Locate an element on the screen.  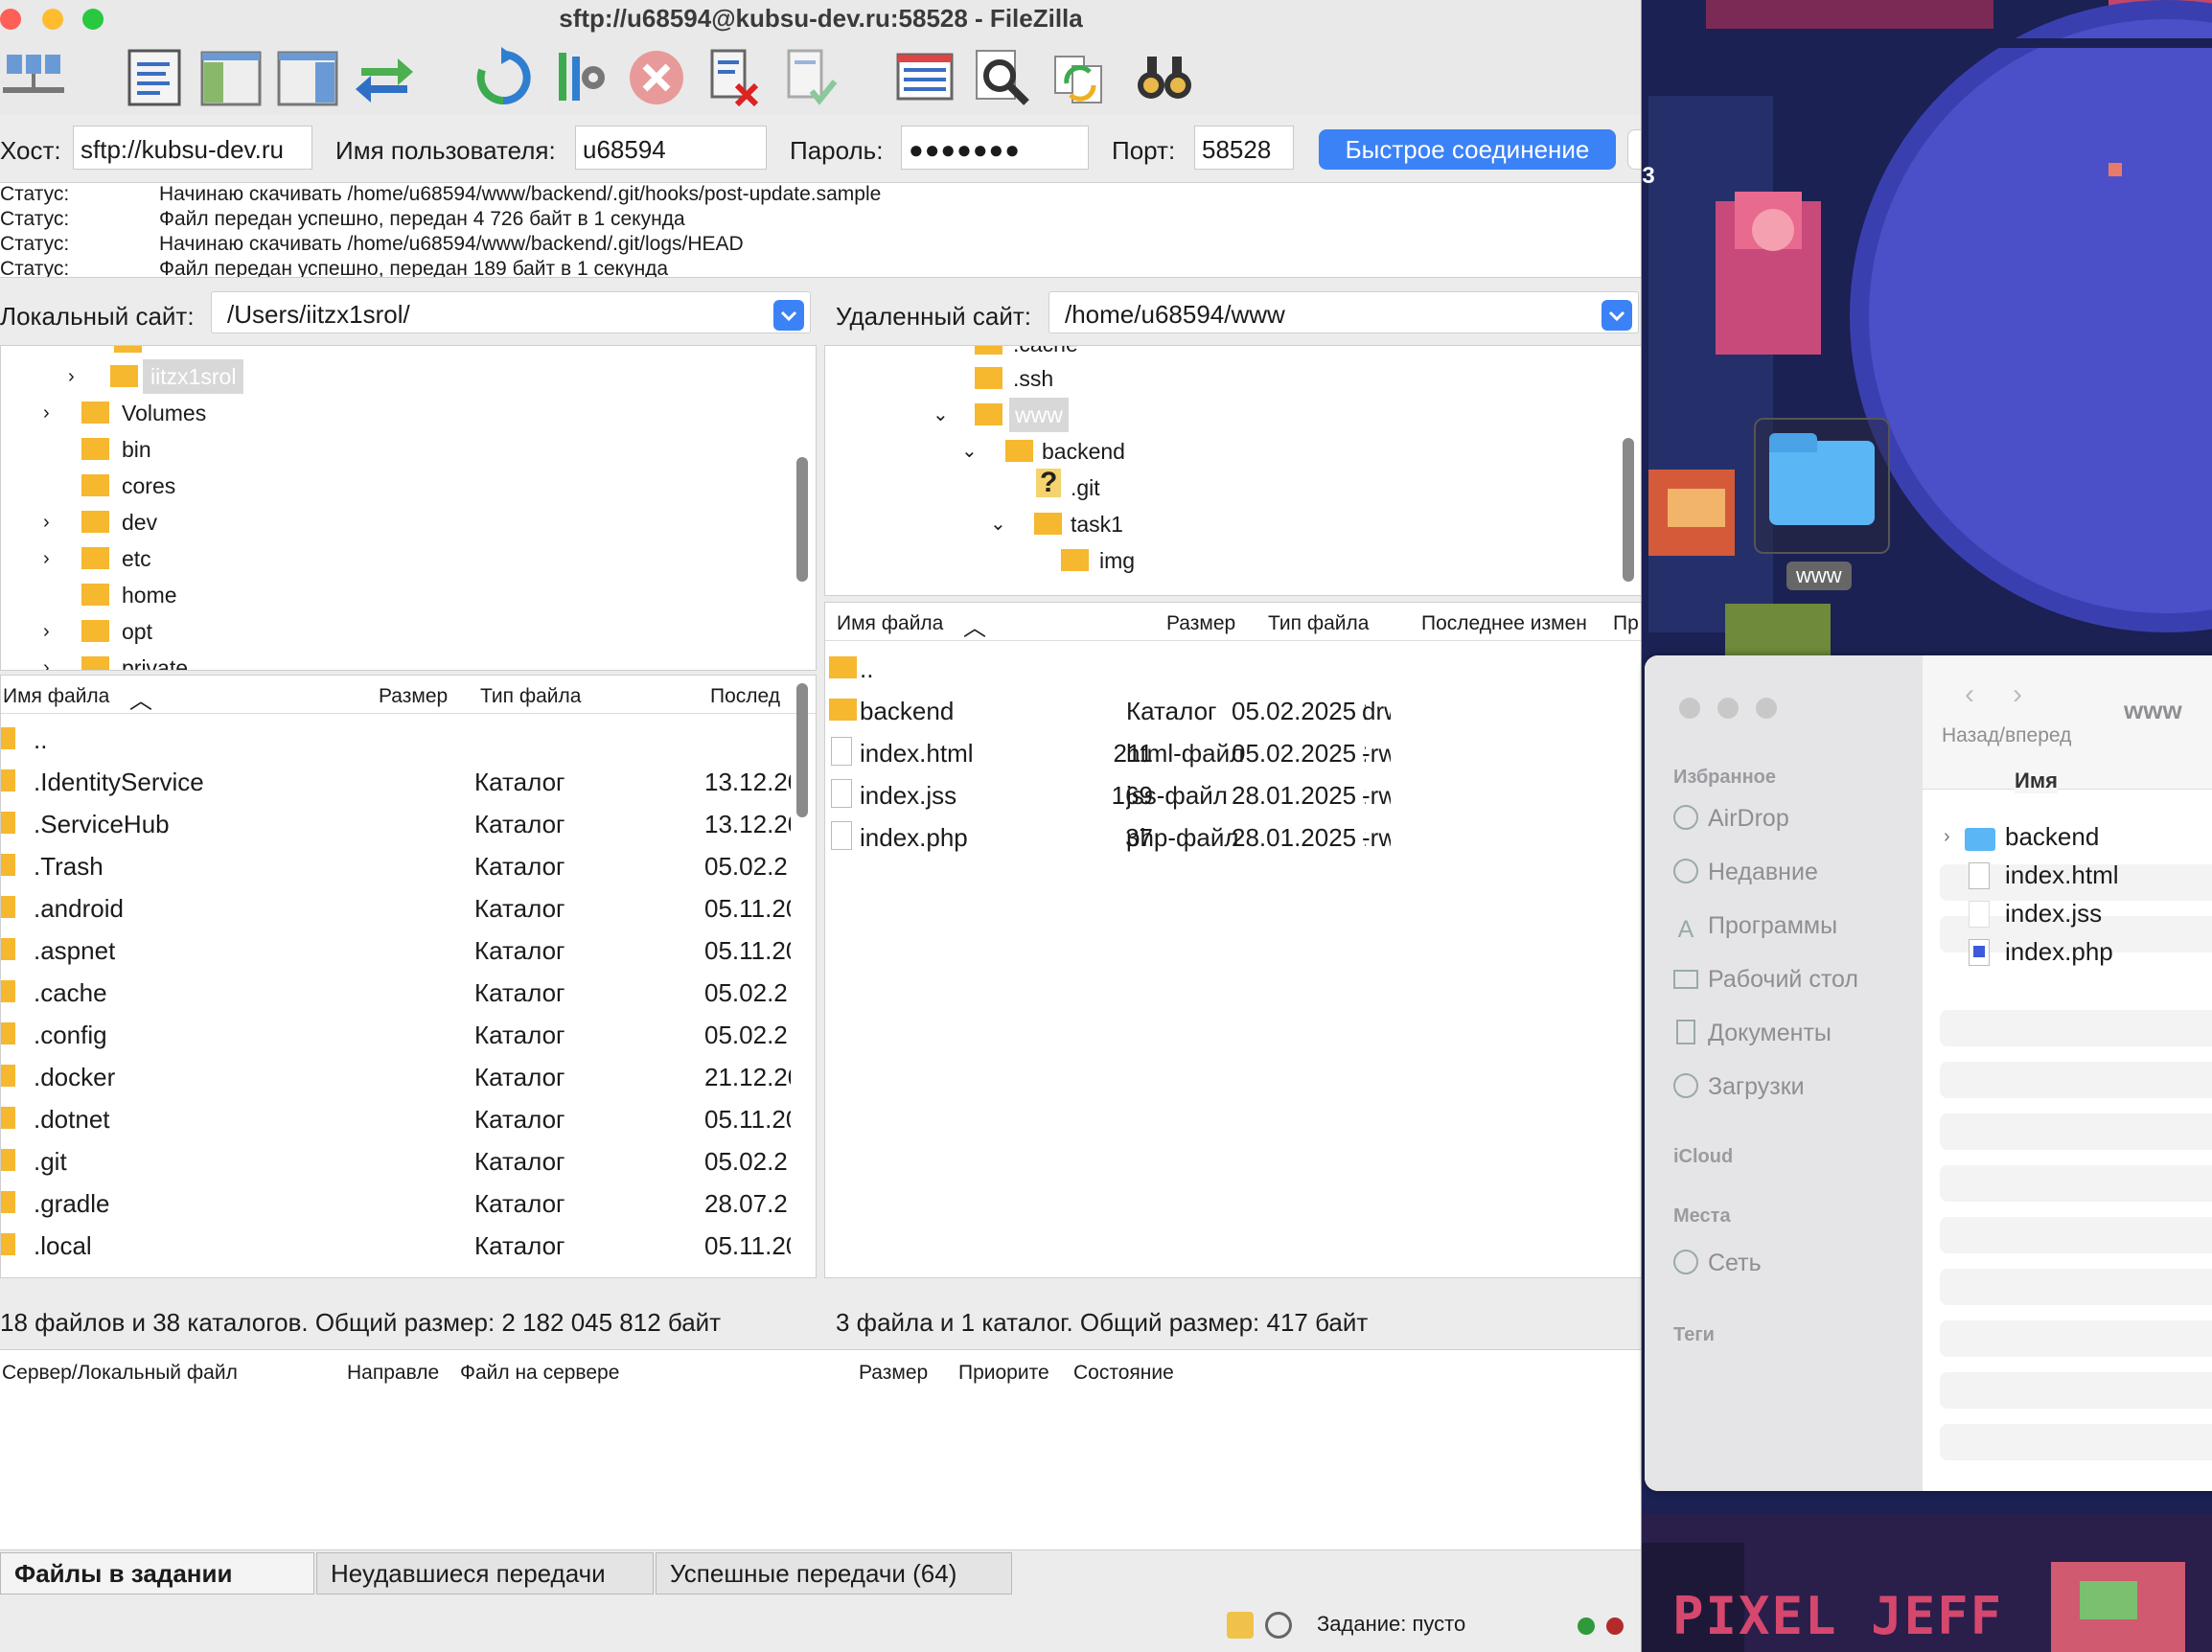
remote-path-combobox: /home/u68594/www is located at coordinates (1344, 312).